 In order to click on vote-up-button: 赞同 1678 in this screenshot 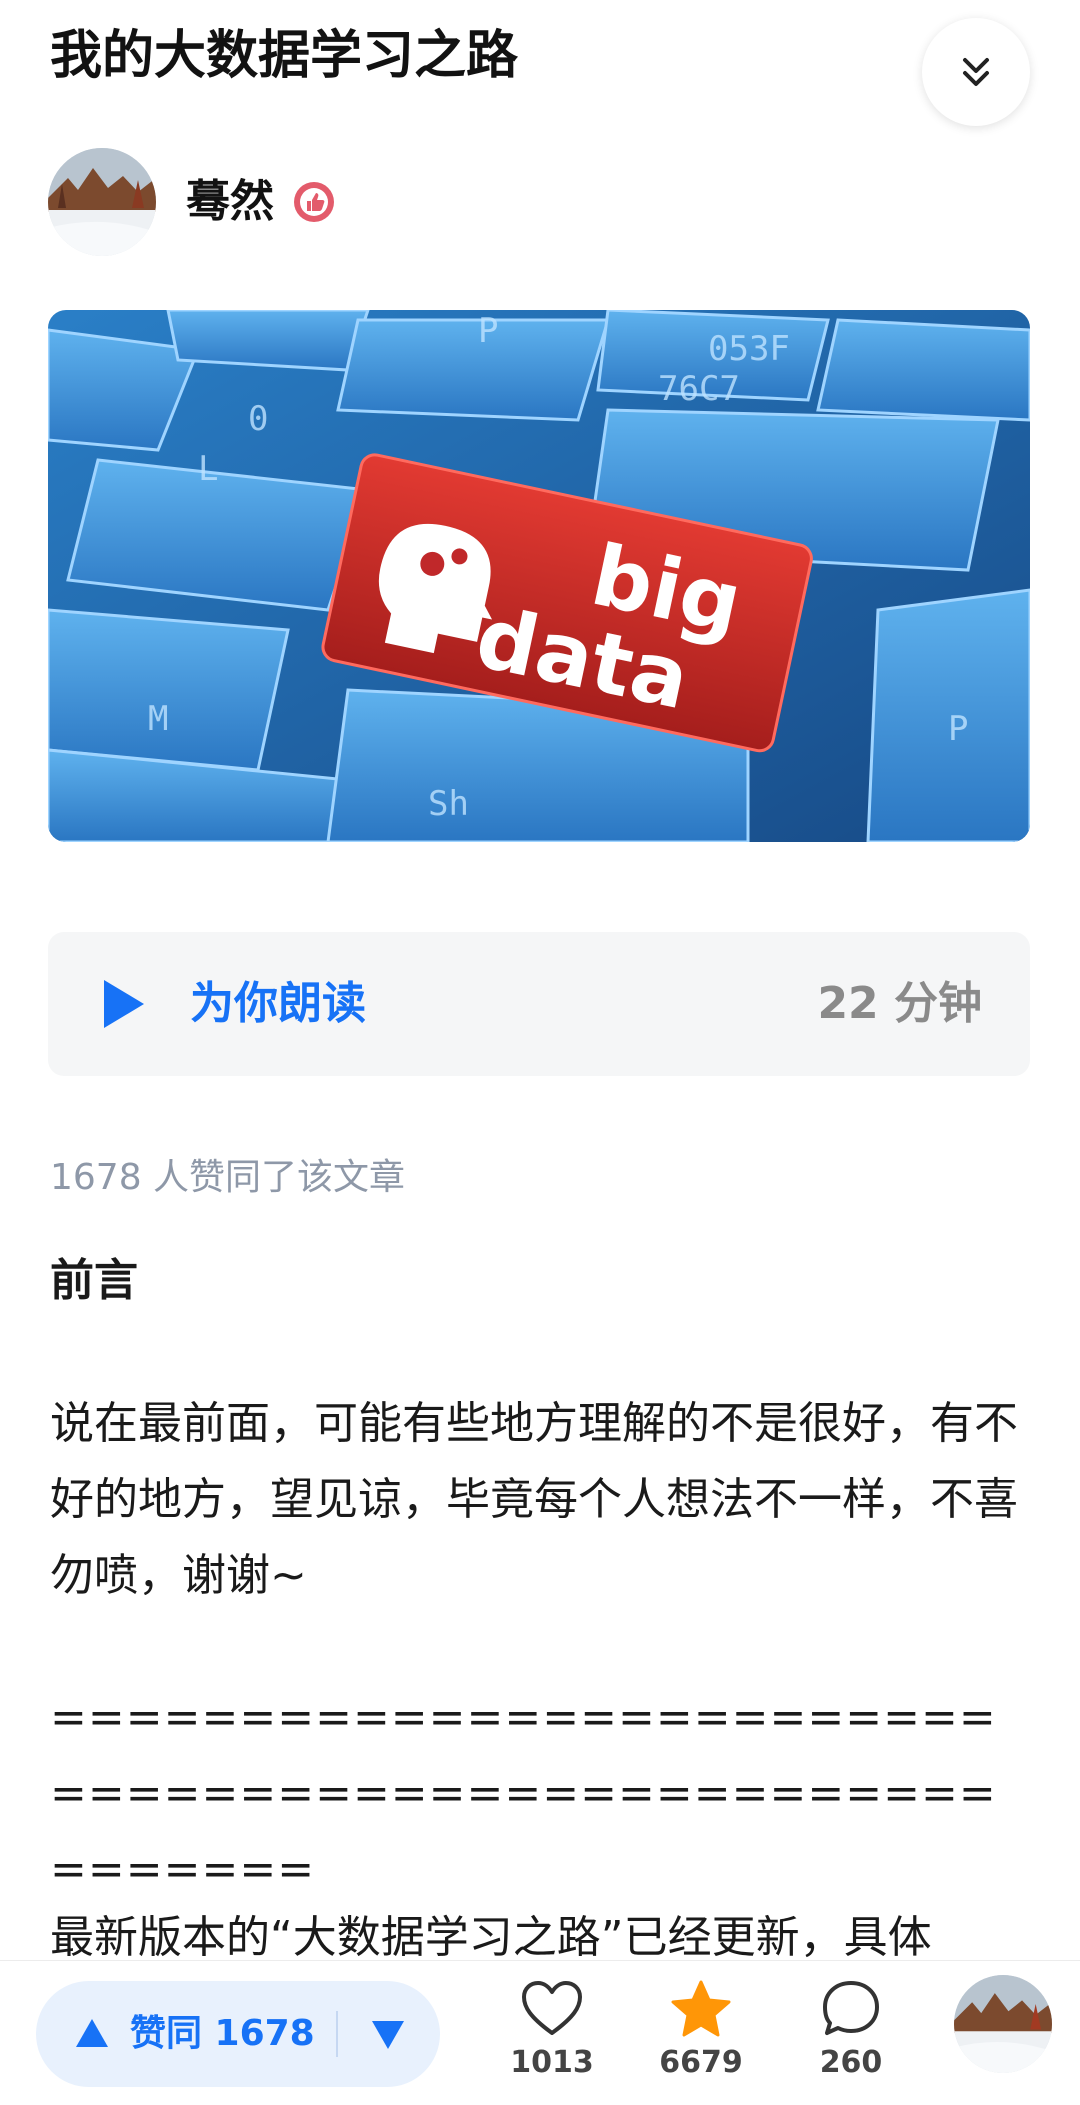, I will do `click(222, 2034)`.